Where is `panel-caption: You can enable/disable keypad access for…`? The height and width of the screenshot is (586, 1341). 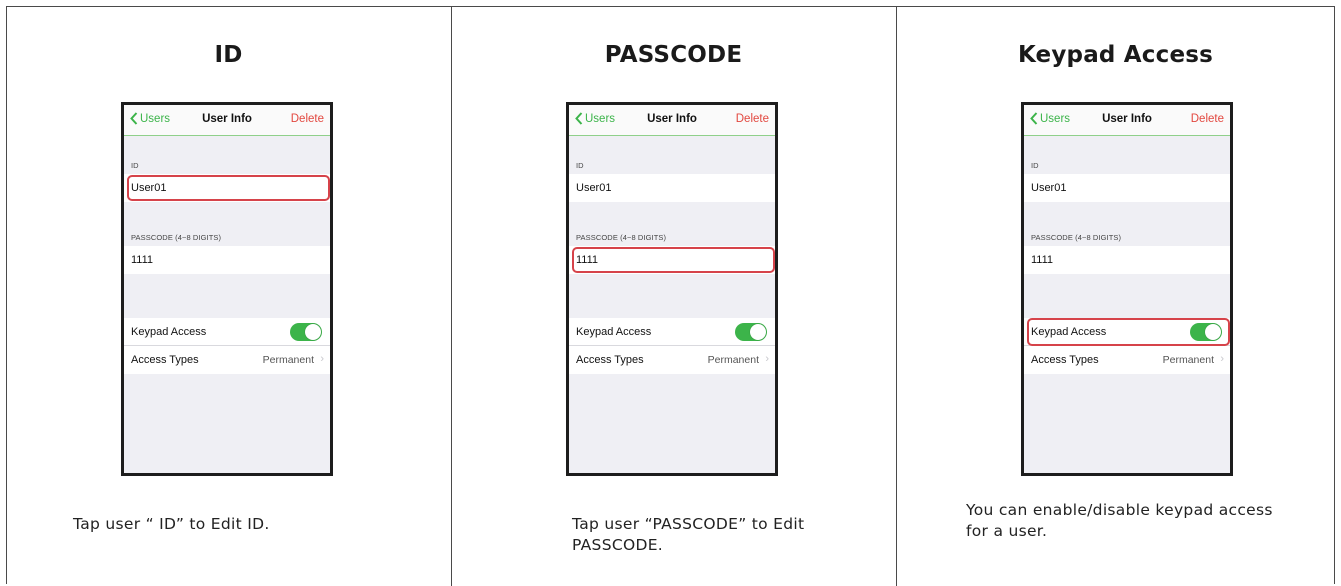
panel-caption: You can enable/disable keypad access for… is located at coordinates (1119, 520).